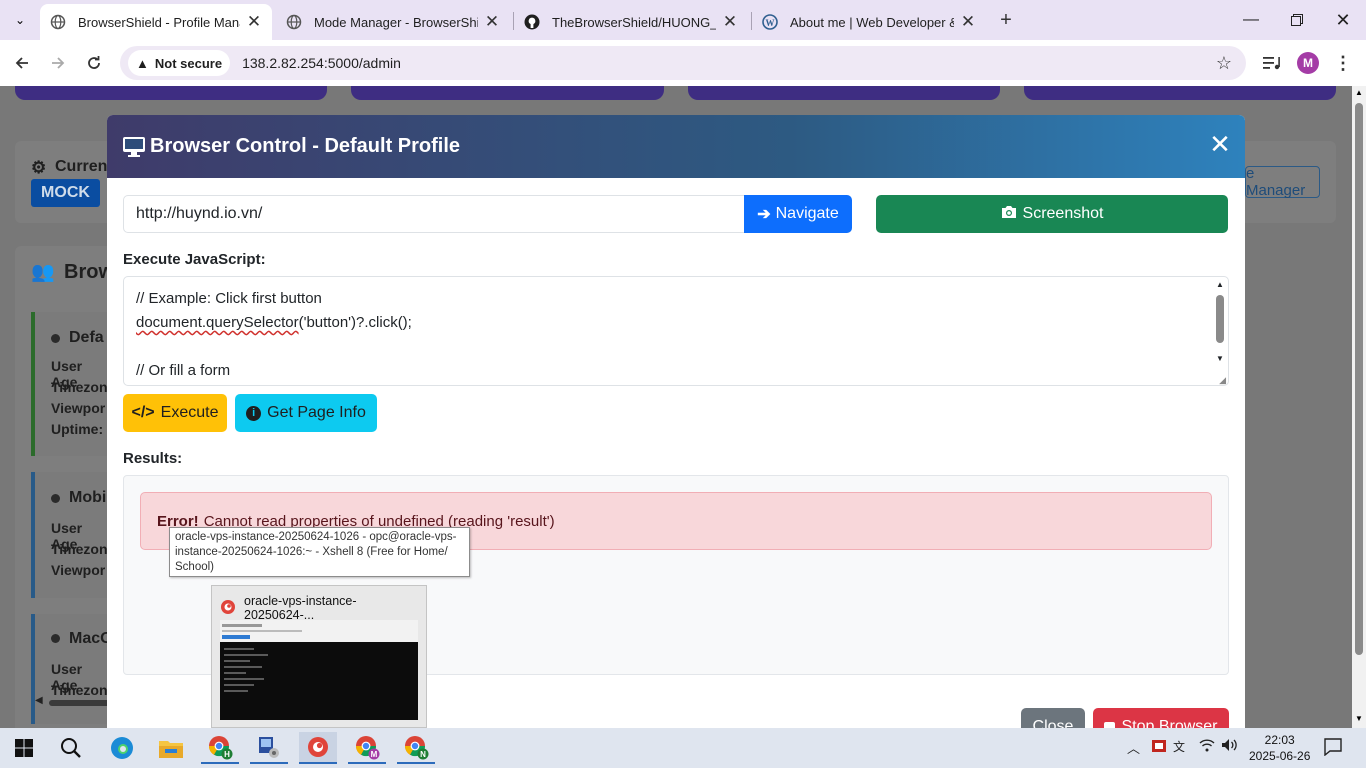 The image size is (1366, 768). I want to click on language-tray-icon: 文, so click(1179, 746).